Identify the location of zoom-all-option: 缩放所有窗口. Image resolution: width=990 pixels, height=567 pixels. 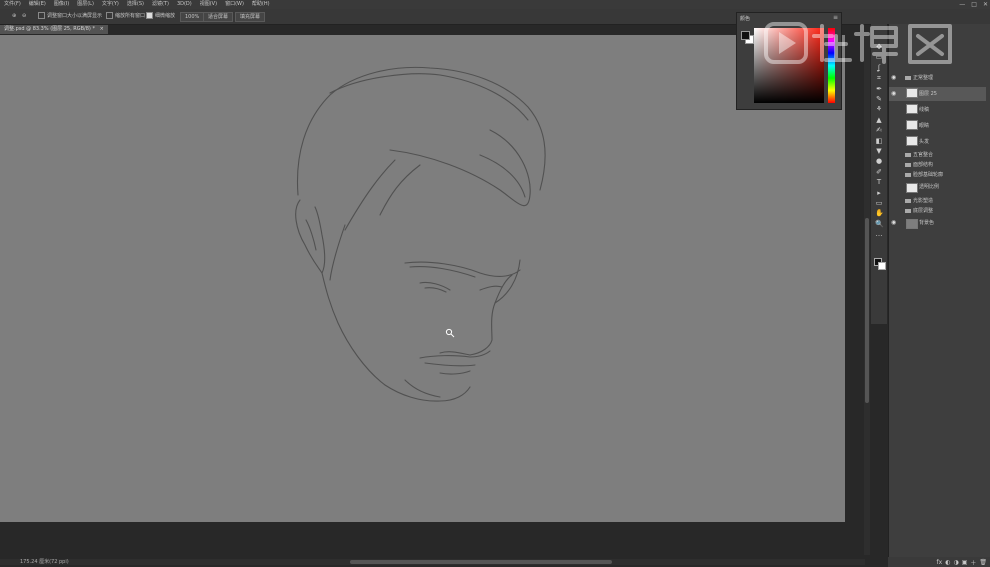
(125, 16).